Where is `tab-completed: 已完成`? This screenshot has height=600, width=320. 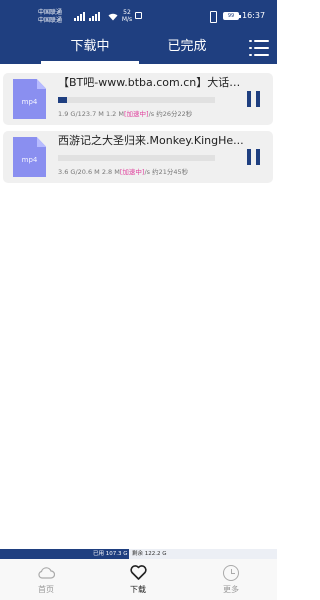 tab-completed: 已完成 is located at coordinates (187, 47).